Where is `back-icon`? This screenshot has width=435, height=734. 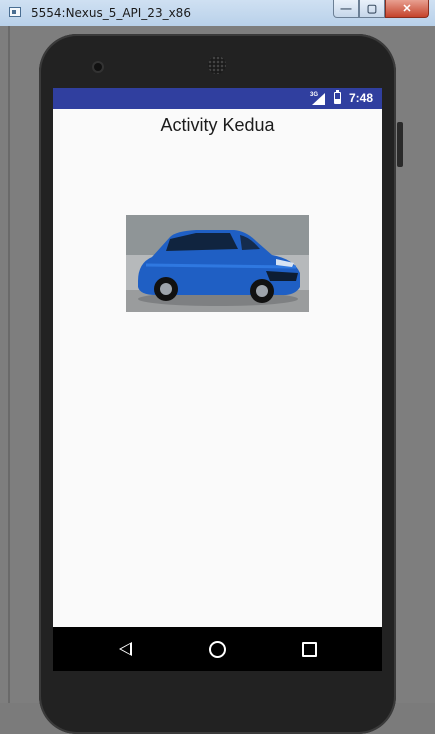
back-icon is located at coordinates (125, 649).